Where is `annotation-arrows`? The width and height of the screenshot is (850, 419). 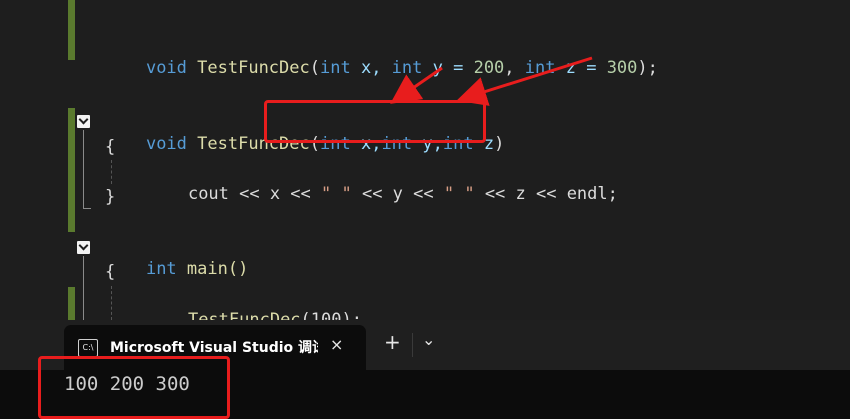
annotation-arrows is located at coordinates (491, 81).